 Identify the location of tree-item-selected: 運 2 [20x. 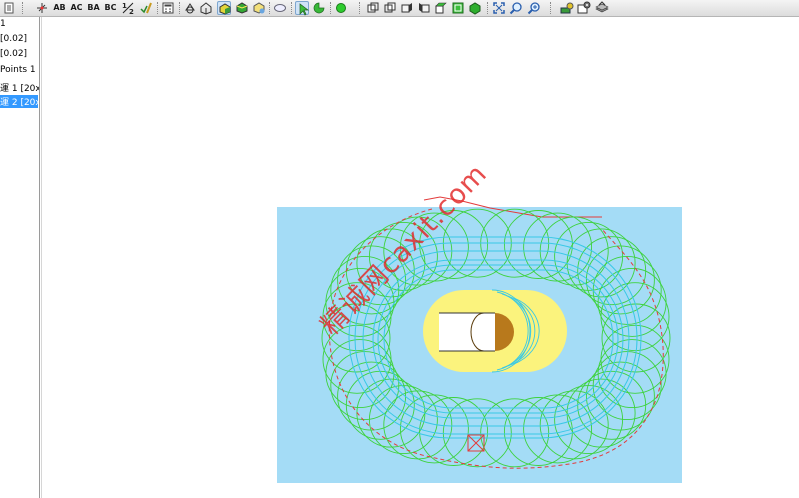
(19, 101).